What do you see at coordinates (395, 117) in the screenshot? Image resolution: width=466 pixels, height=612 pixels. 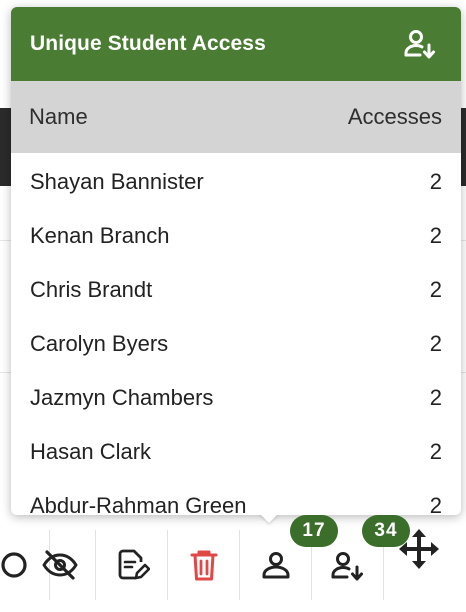 I see `column-header-accesses: Accesses` at bounding box center [395, 117].